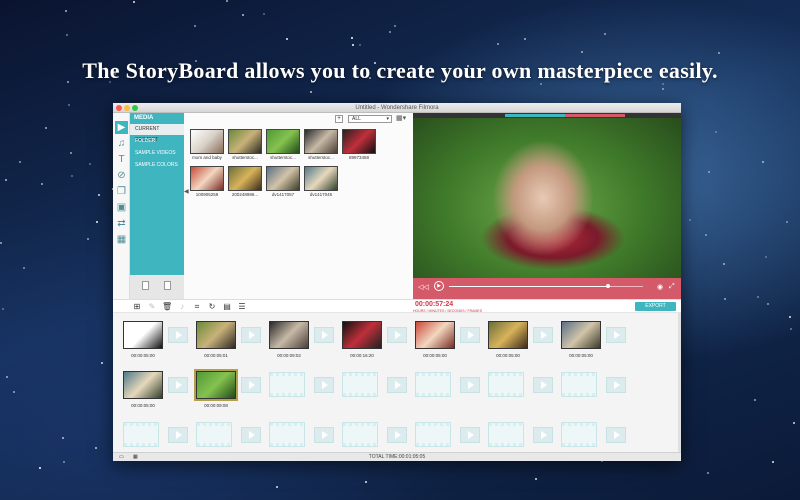 This screenshot has height=500, width=800. I want to click on snapshot-icon: ◉, so click(660, 287).